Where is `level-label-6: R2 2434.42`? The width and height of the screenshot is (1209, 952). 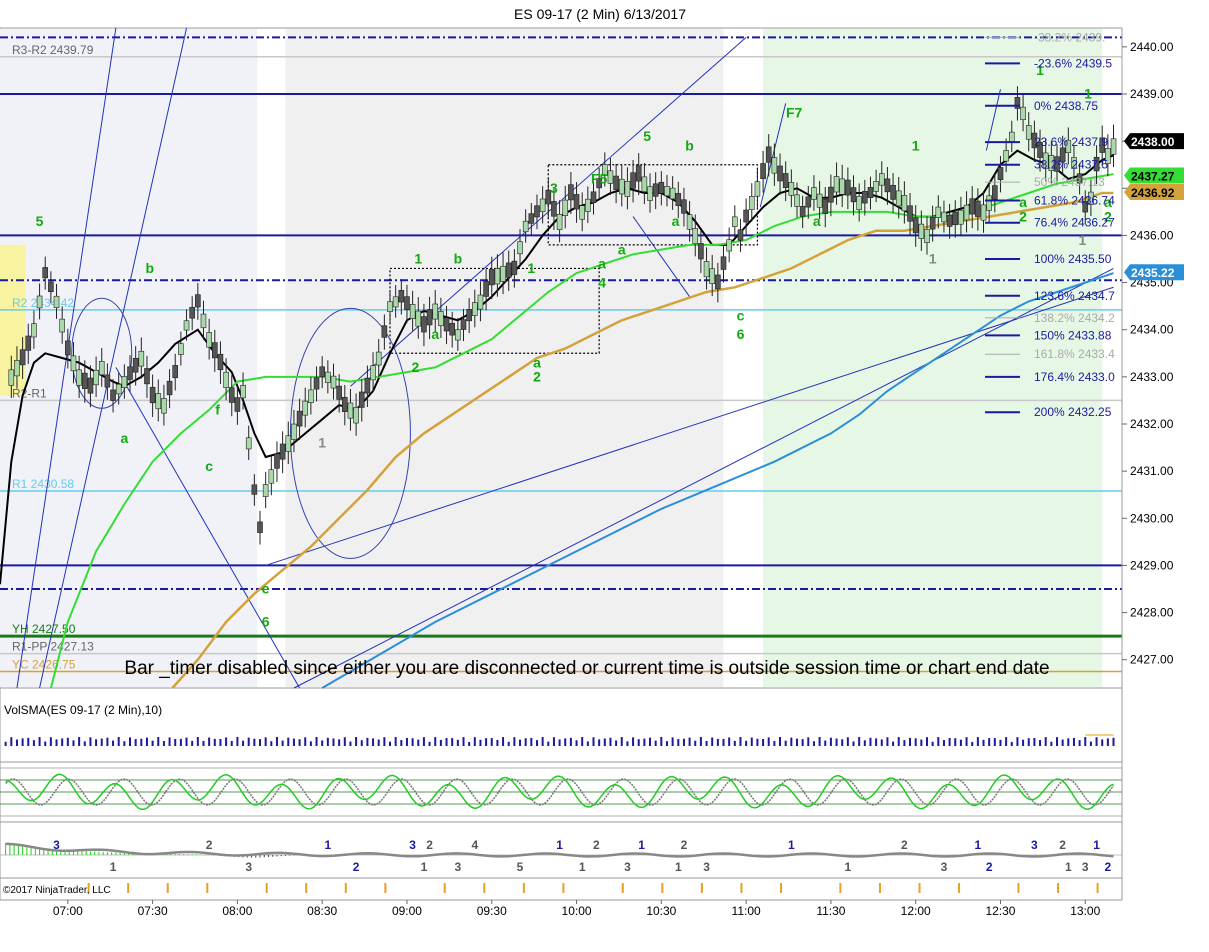
level-label-6: R2 2434.42 is located at coordinates (43, 303).